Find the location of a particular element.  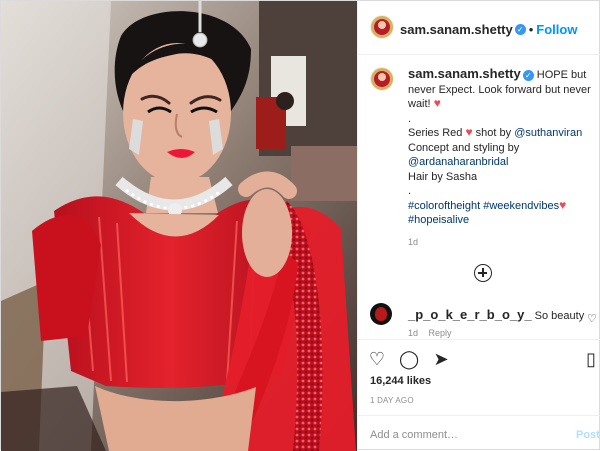

comment-body: So beauty is located at coordinates (559, 316).